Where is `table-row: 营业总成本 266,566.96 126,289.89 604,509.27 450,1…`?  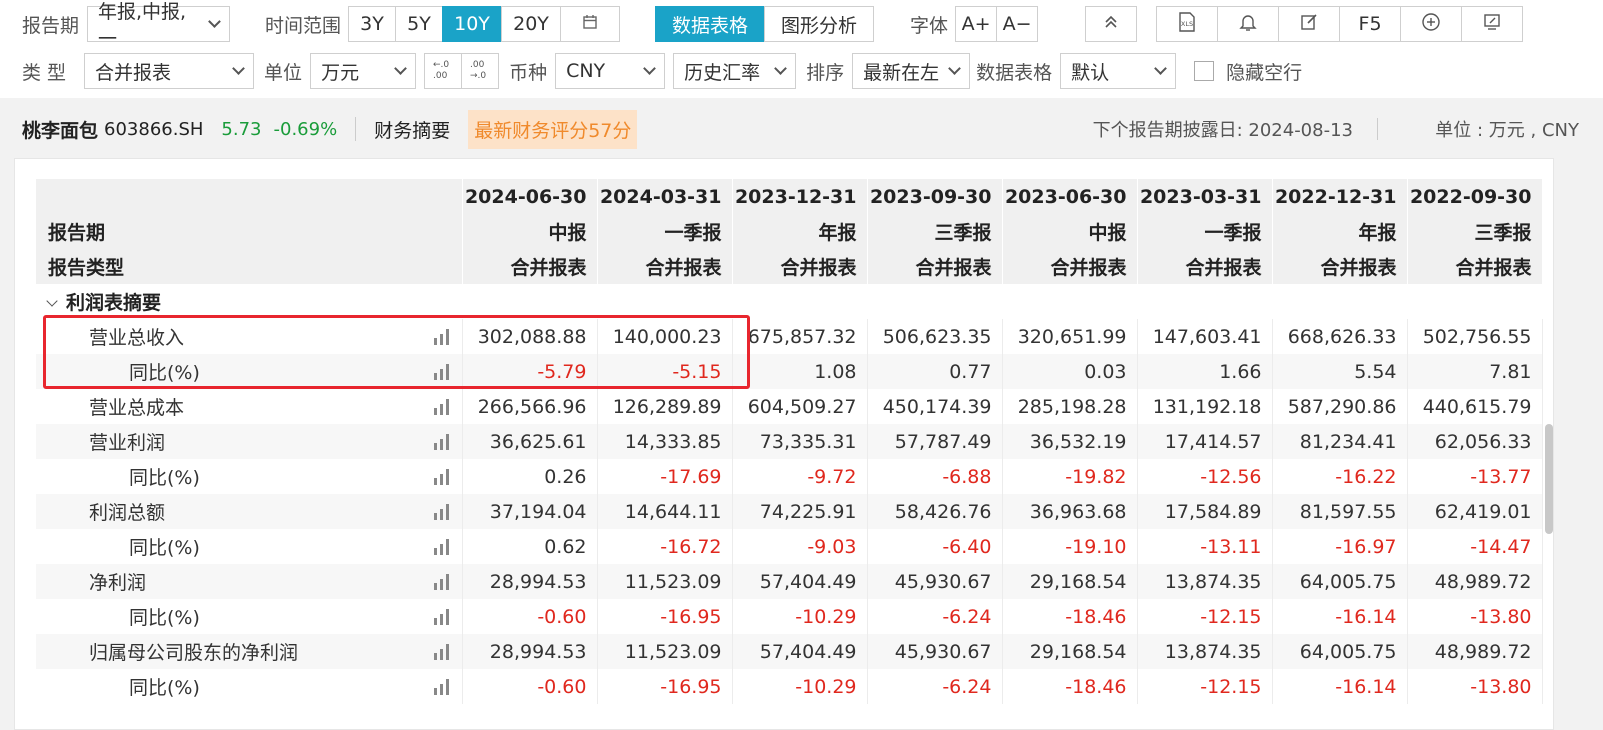
table-row: 营业总成本 266,566.96 126,289.89 604,509.27 450,1… is located at coordinates (789, 406).